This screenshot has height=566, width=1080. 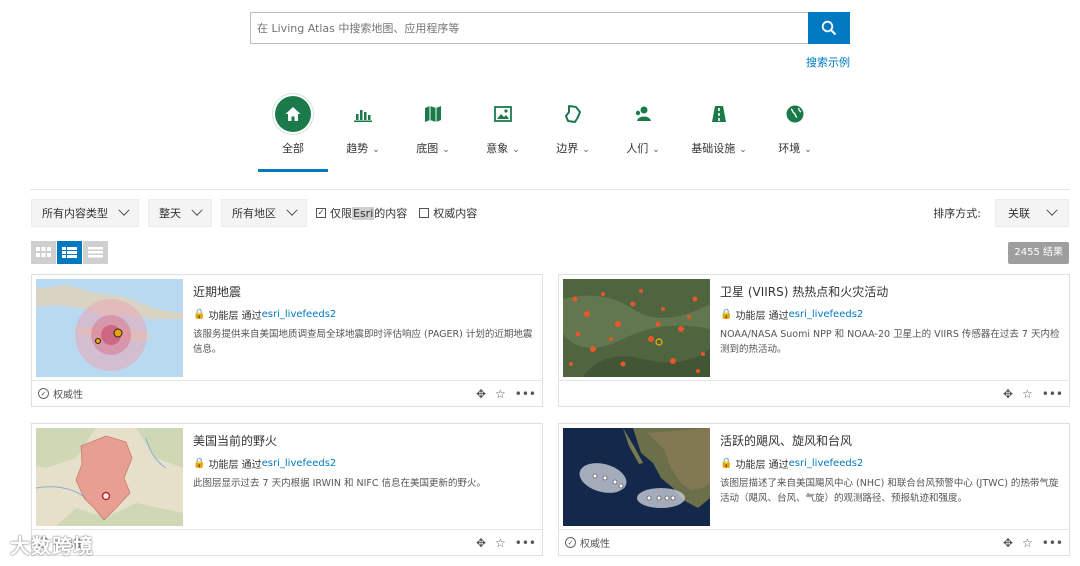 What do you see at coordinates (503, 134) in the screenshot?
I see `tab-imagery: 意象 ⌄` at bounding box center [503, 134].